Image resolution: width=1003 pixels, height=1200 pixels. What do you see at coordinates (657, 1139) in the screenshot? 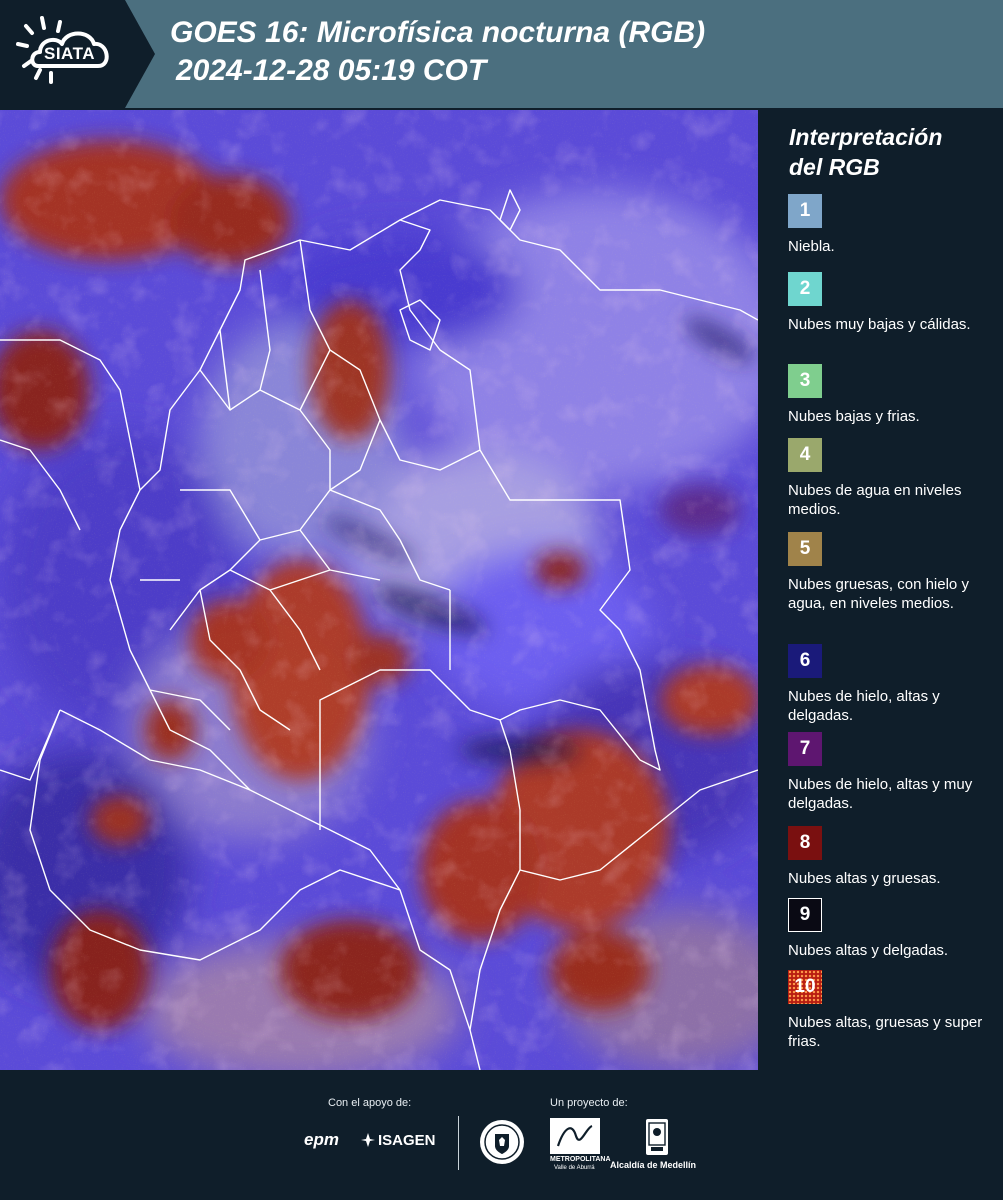
I see `alcaldia-shield-icon` at bounding box center [657, 1139].